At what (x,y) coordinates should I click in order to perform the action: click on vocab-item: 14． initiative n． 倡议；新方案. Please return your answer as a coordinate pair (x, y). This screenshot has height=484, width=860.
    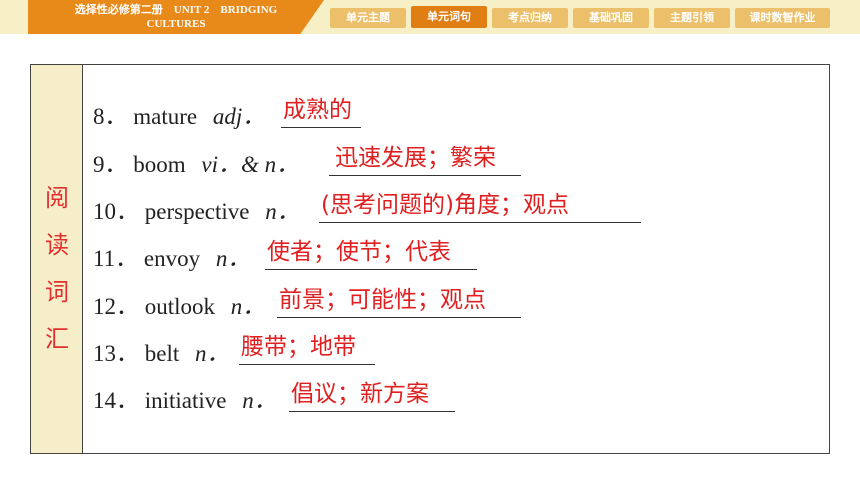
    Looking at the image, I should click on (453, 397).